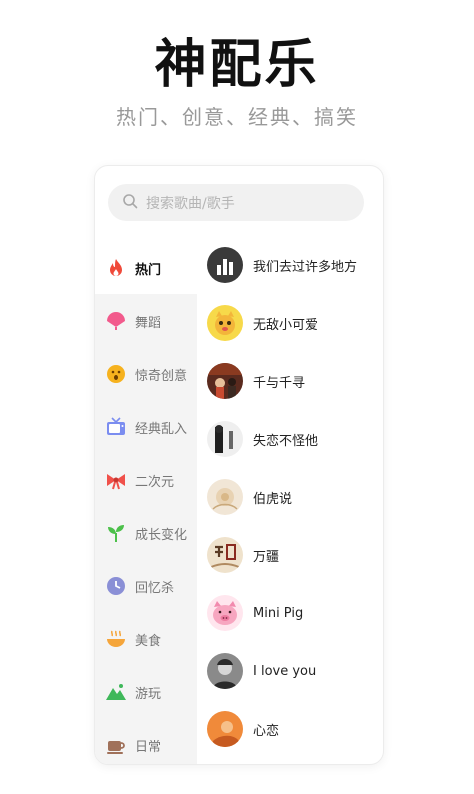  I want to click on category-label: 游玩, so click(148, 694).